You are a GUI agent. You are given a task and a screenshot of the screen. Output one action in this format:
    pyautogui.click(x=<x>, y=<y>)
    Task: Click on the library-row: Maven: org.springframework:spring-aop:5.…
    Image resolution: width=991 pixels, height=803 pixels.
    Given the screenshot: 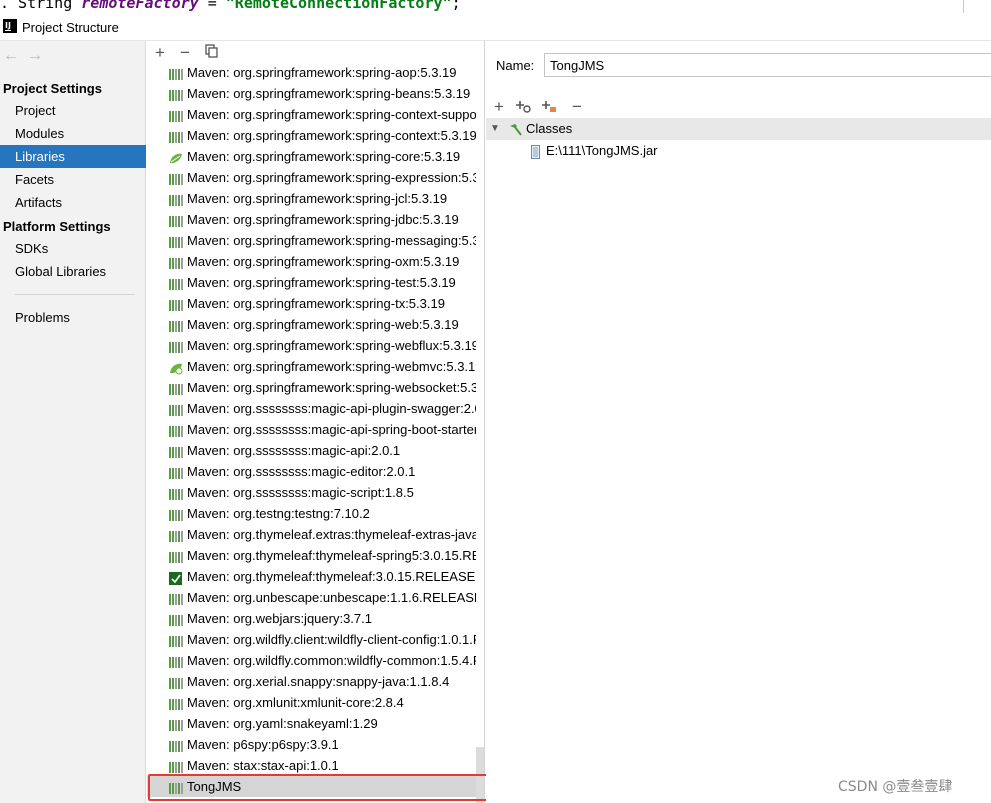 What is the action you would take?
    pyautogui.click(x=312, y=72)
    